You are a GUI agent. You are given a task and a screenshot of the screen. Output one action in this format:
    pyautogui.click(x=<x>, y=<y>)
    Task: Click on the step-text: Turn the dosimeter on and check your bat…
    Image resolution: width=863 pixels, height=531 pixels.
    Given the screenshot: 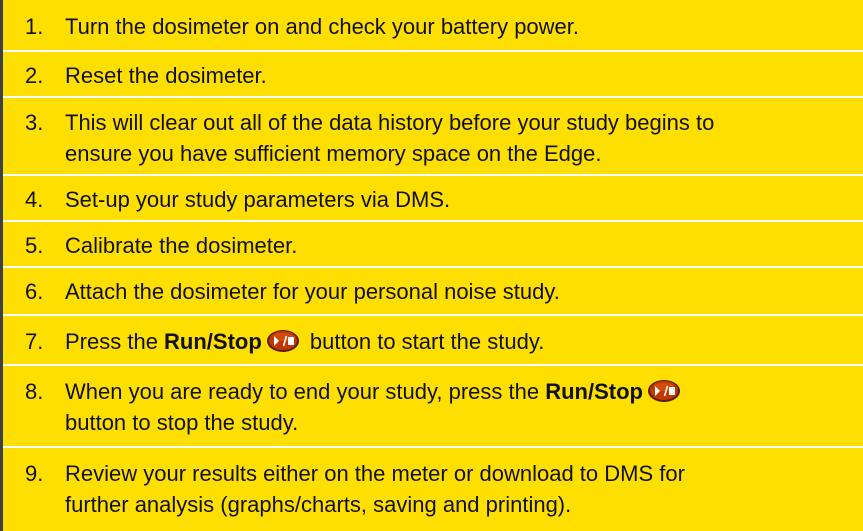 What is the action you would take?
    pyautogui.click(x=322, y=26)
    